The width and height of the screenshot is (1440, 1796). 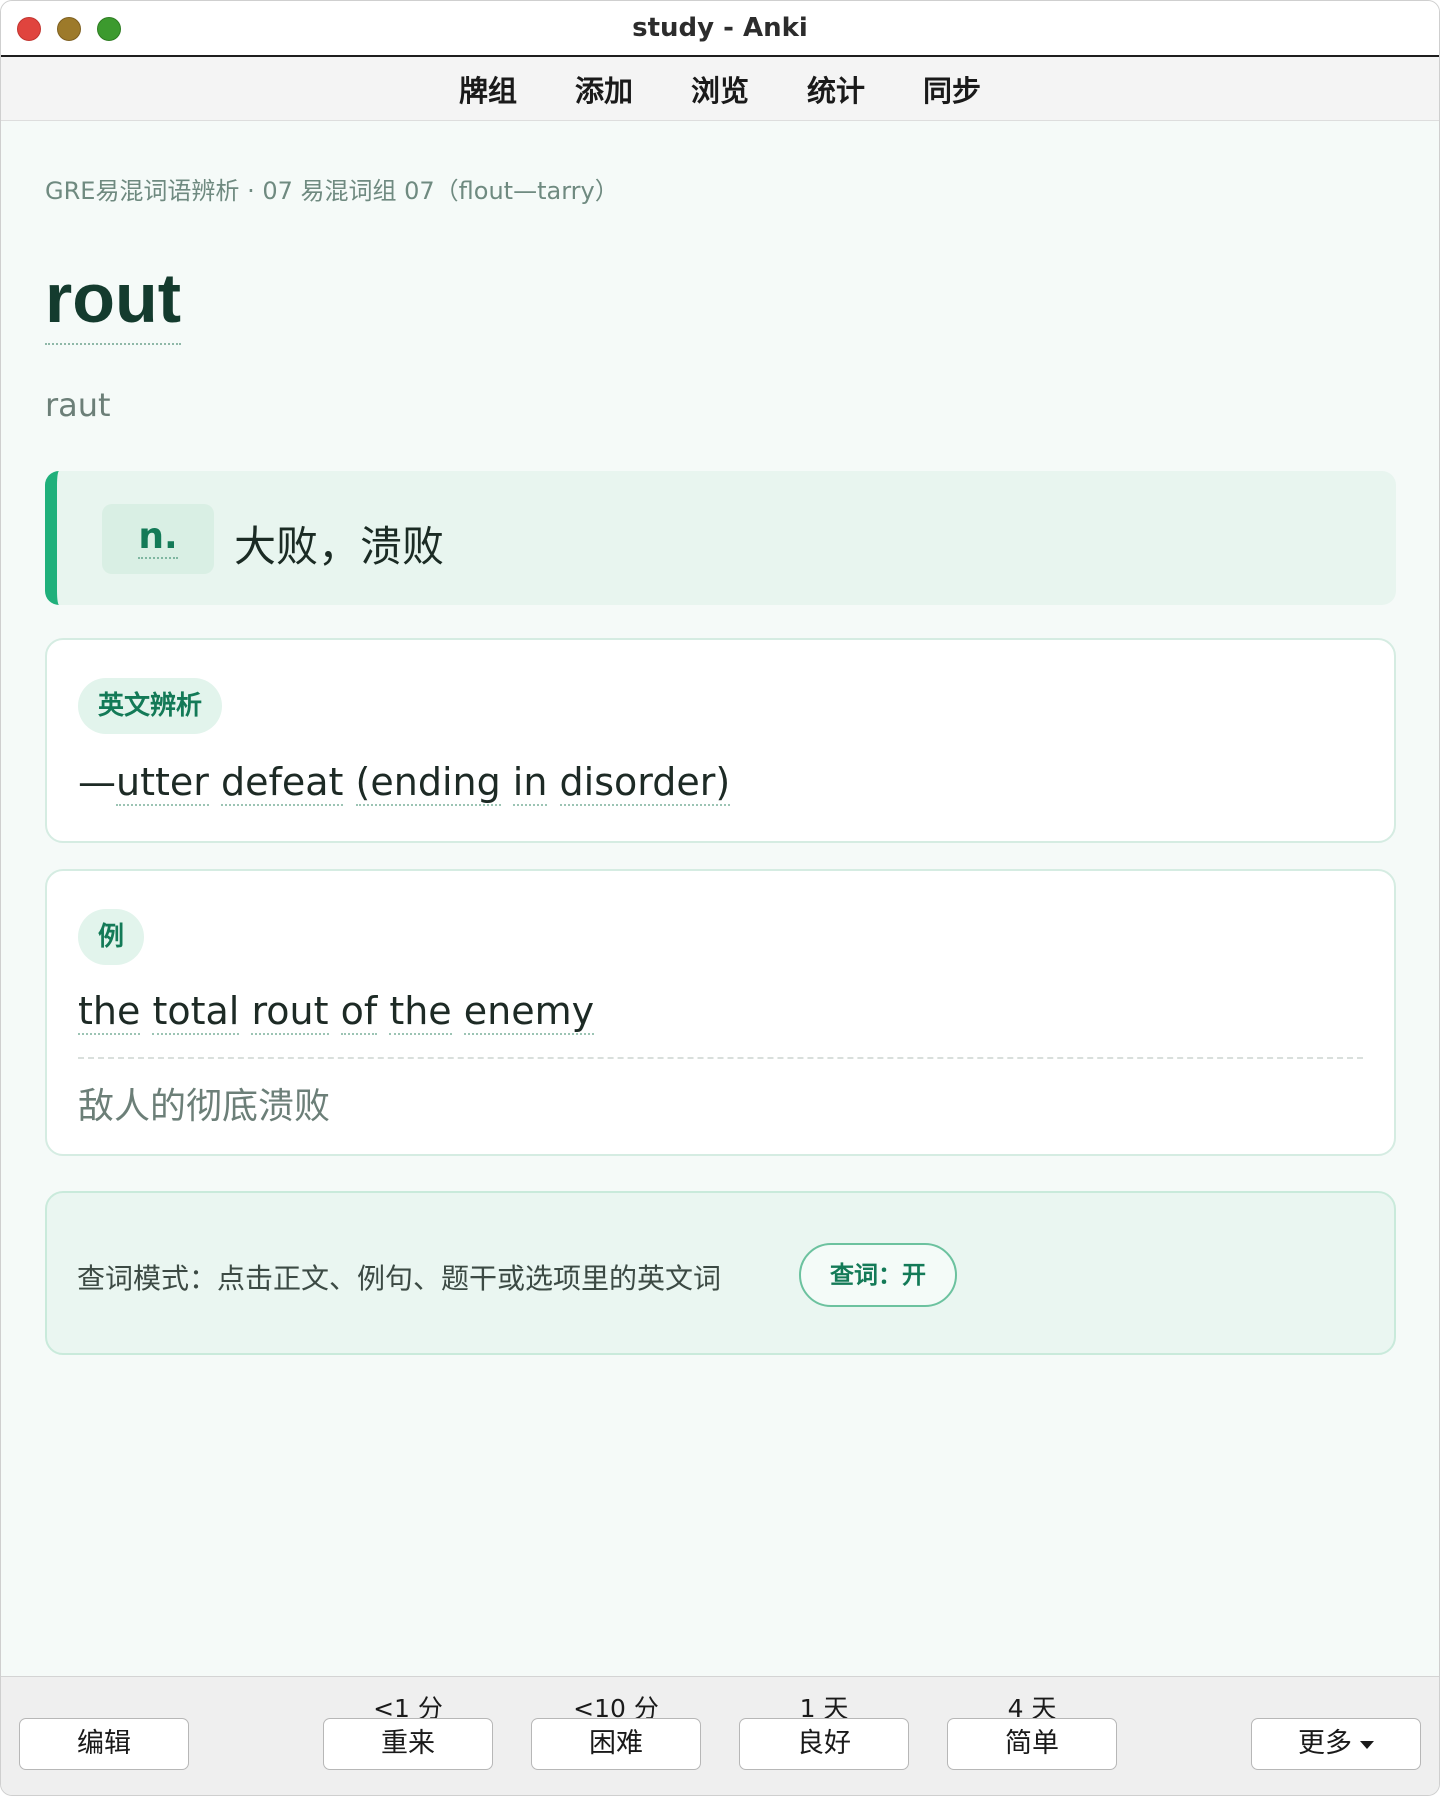 What do you see at coordinates (290, 1012) in the screenshot?
I see `lookup-word: rout` at bounding box center [290, 1012].